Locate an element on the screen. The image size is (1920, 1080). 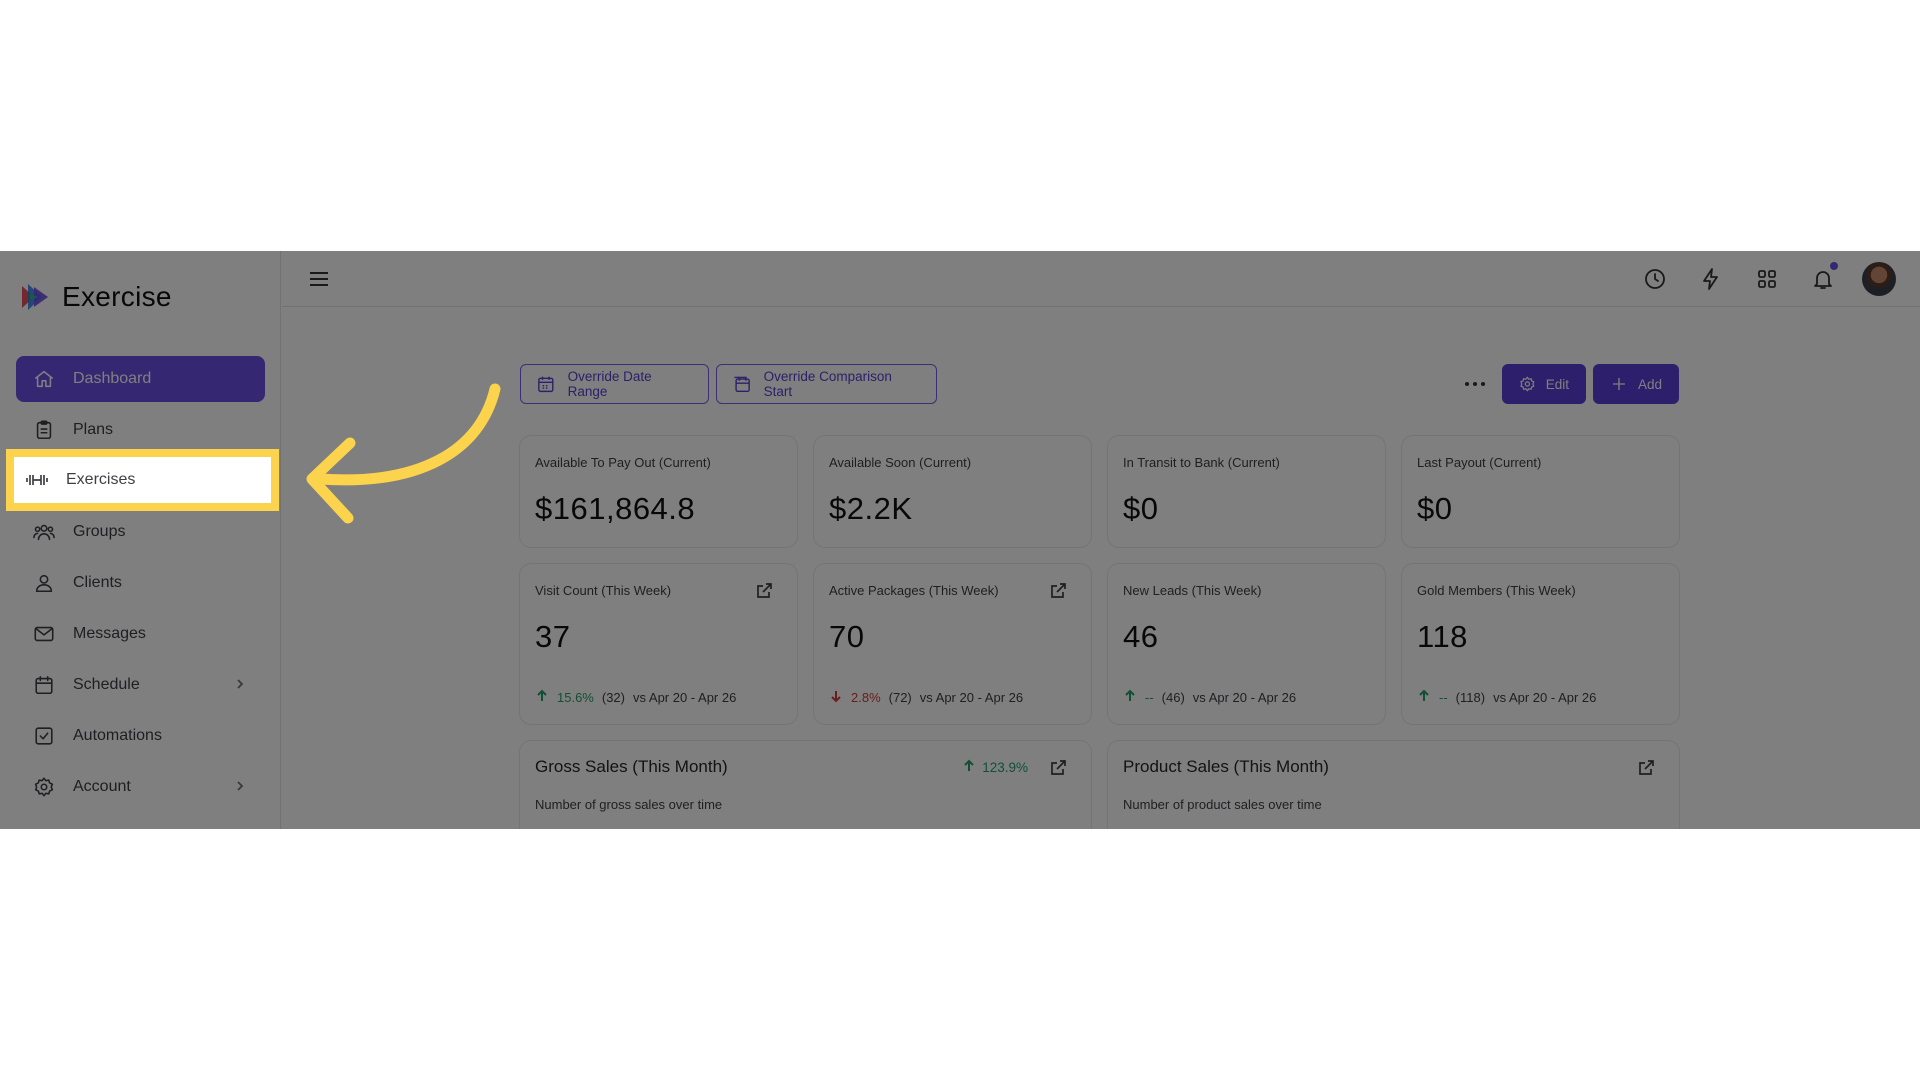
highlight-exercises: Exercises is located at coordinates (142, 480).